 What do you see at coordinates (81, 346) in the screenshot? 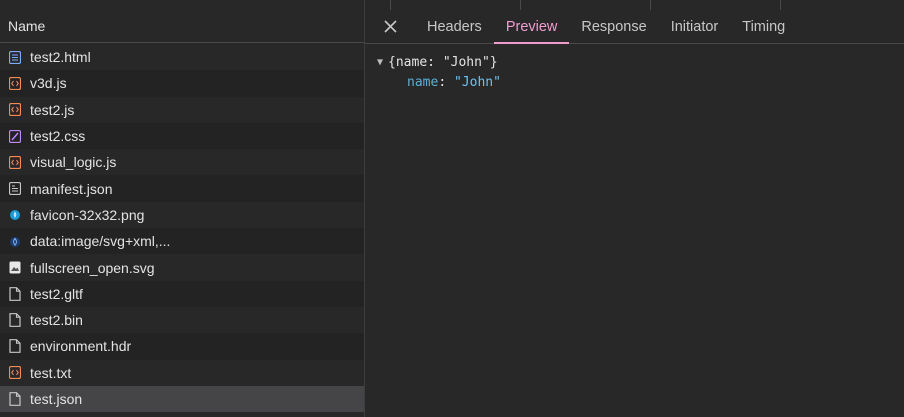
I see `request-name: environment.hdr` at bounding box center [81, 346].